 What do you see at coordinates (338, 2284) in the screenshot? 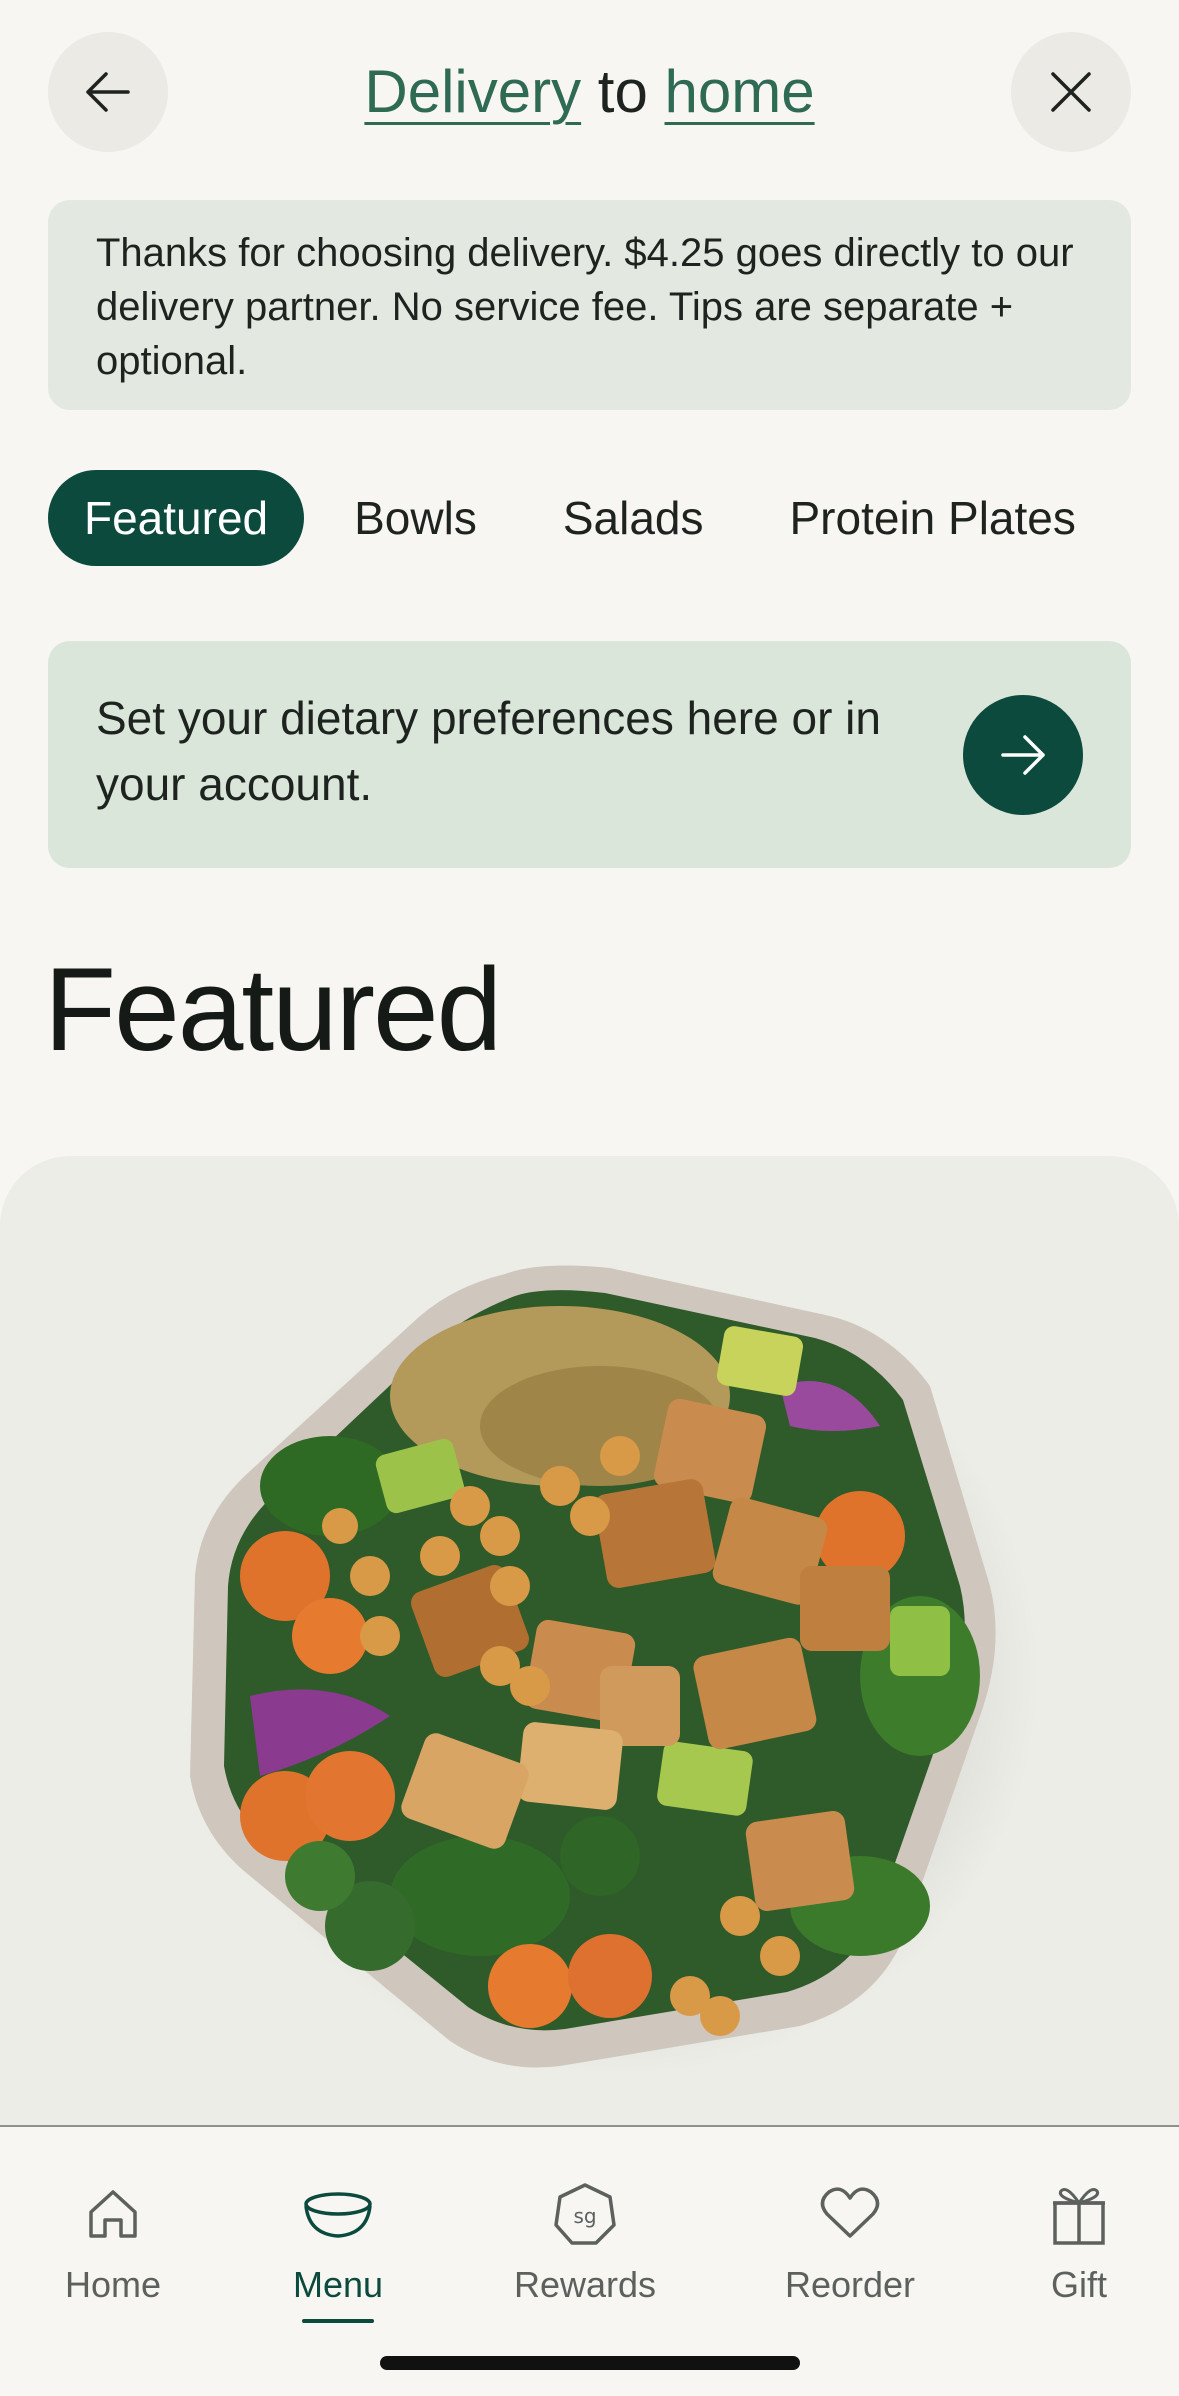
I see `nav-label-menu: Menu` at bounding box center [338, 2284].